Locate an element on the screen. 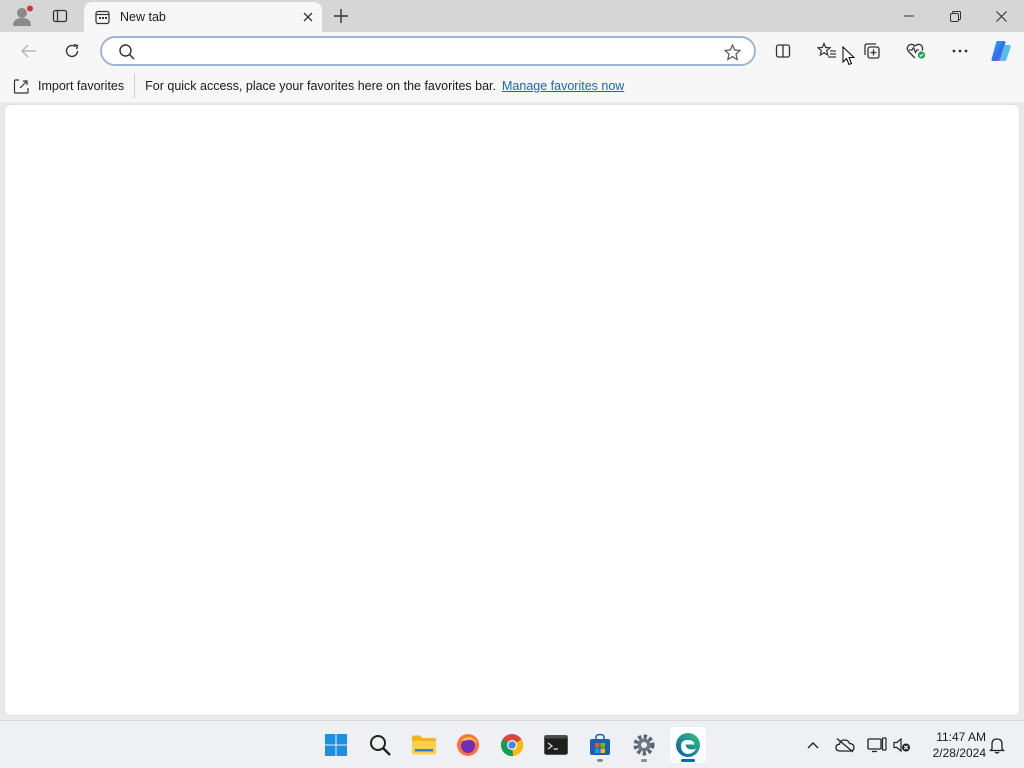 This screenshot has width=1024, height=768. tab-title: New tab is located at coordinates (143, 17).